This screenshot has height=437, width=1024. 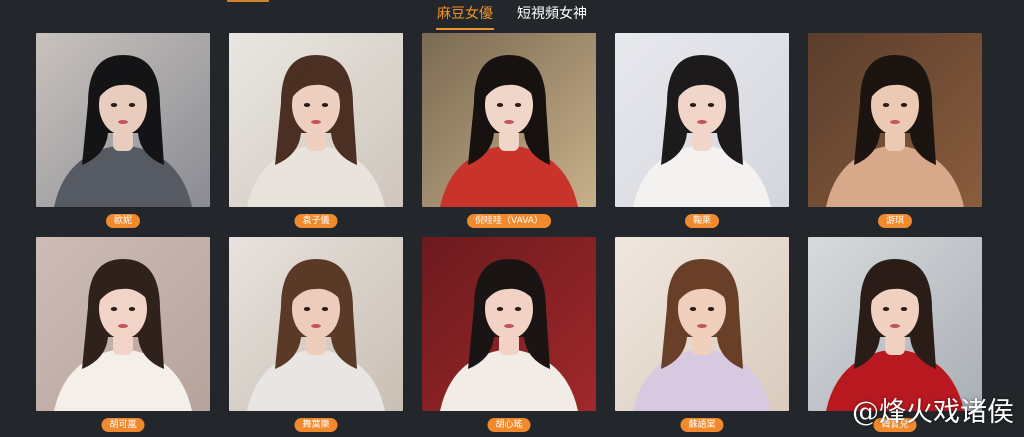 I want to click on actress-card: 歐妮, so click(x=123, y=133).